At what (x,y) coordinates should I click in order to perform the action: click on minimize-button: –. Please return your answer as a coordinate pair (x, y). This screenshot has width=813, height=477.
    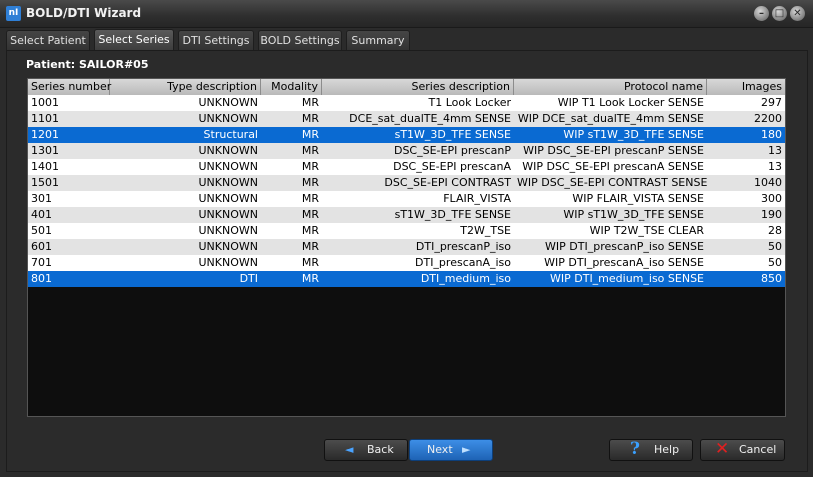
    Looking at the image, I should click on (761, 13).